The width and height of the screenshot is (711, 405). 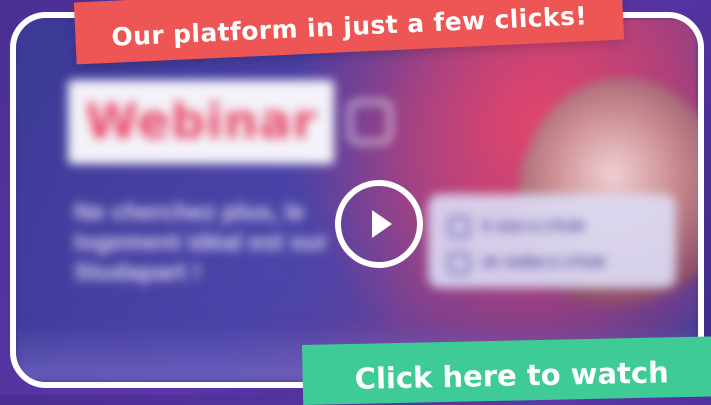 I want to click on date-label: 20 Juillet à 17h30, so click(x=544, y=262).